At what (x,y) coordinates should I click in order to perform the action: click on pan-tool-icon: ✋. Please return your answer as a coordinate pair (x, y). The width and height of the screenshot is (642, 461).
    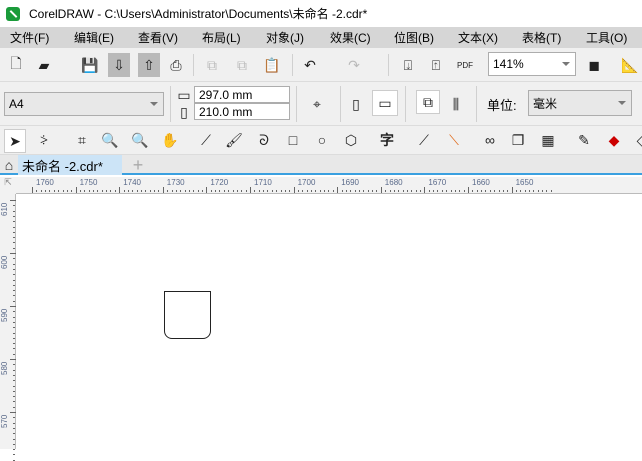
    Looking at the image, I should click on (170, 140).